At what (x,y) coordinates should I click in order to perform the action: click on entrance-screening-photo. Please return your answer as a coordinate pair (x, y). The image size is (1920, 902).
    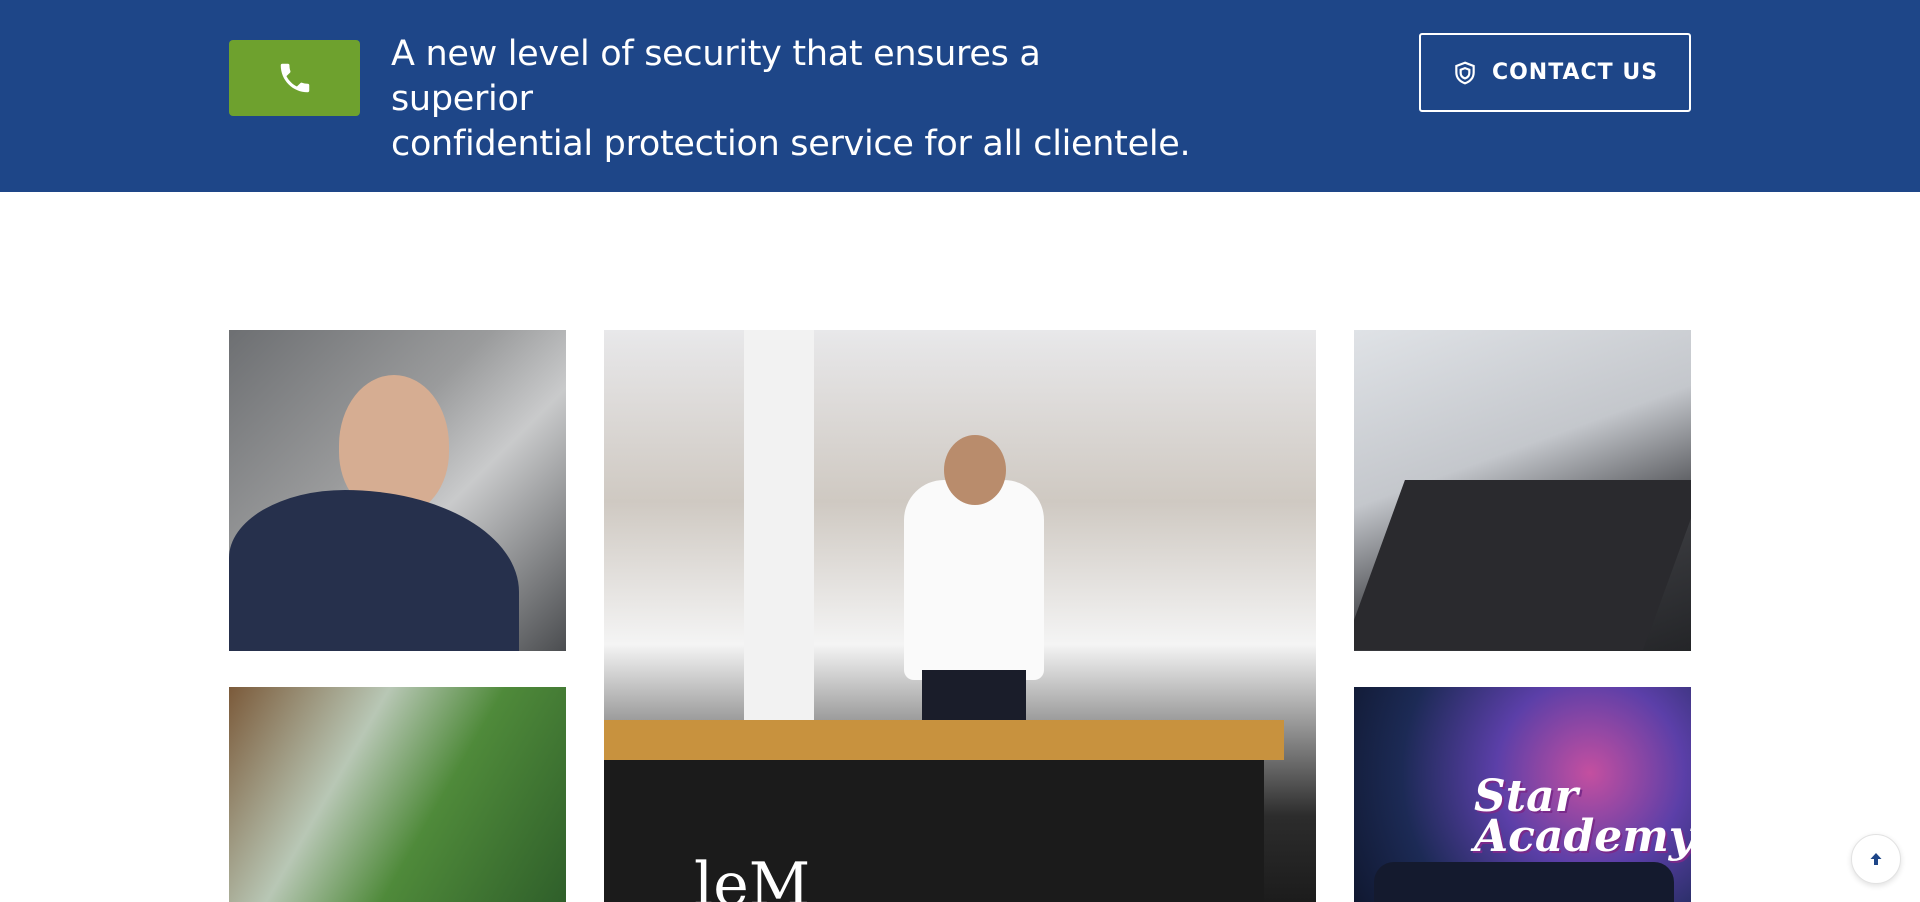
    Looking at the image, I should click on (397, 794).